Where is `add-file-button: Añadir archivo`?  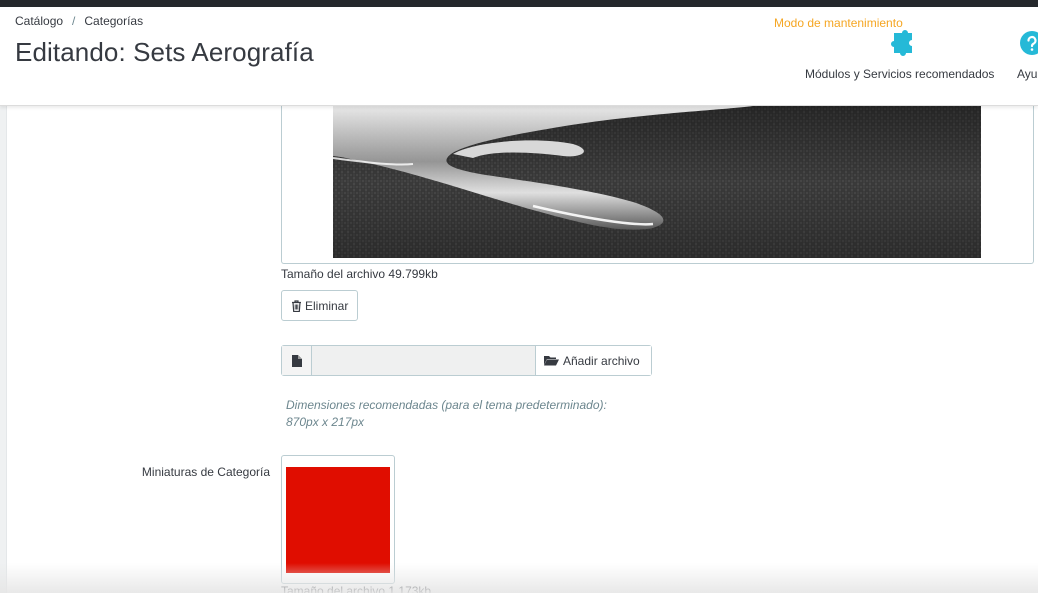 add-file-button: Añadir archivo is located at coordinates (593, 360).